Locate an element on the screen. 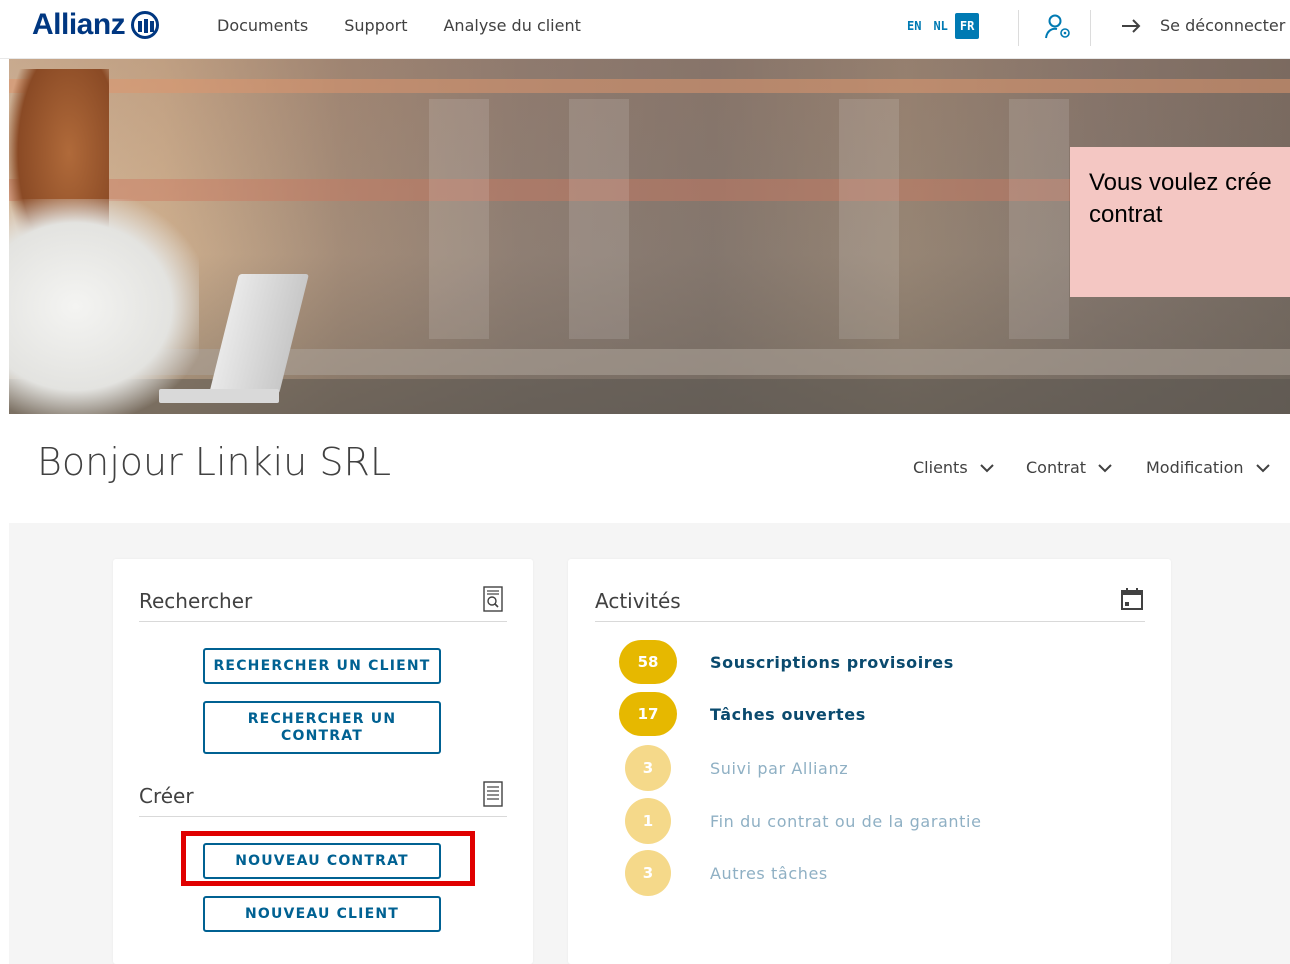  subnav-clients-label: Clients is located at coordinates (940, 467).